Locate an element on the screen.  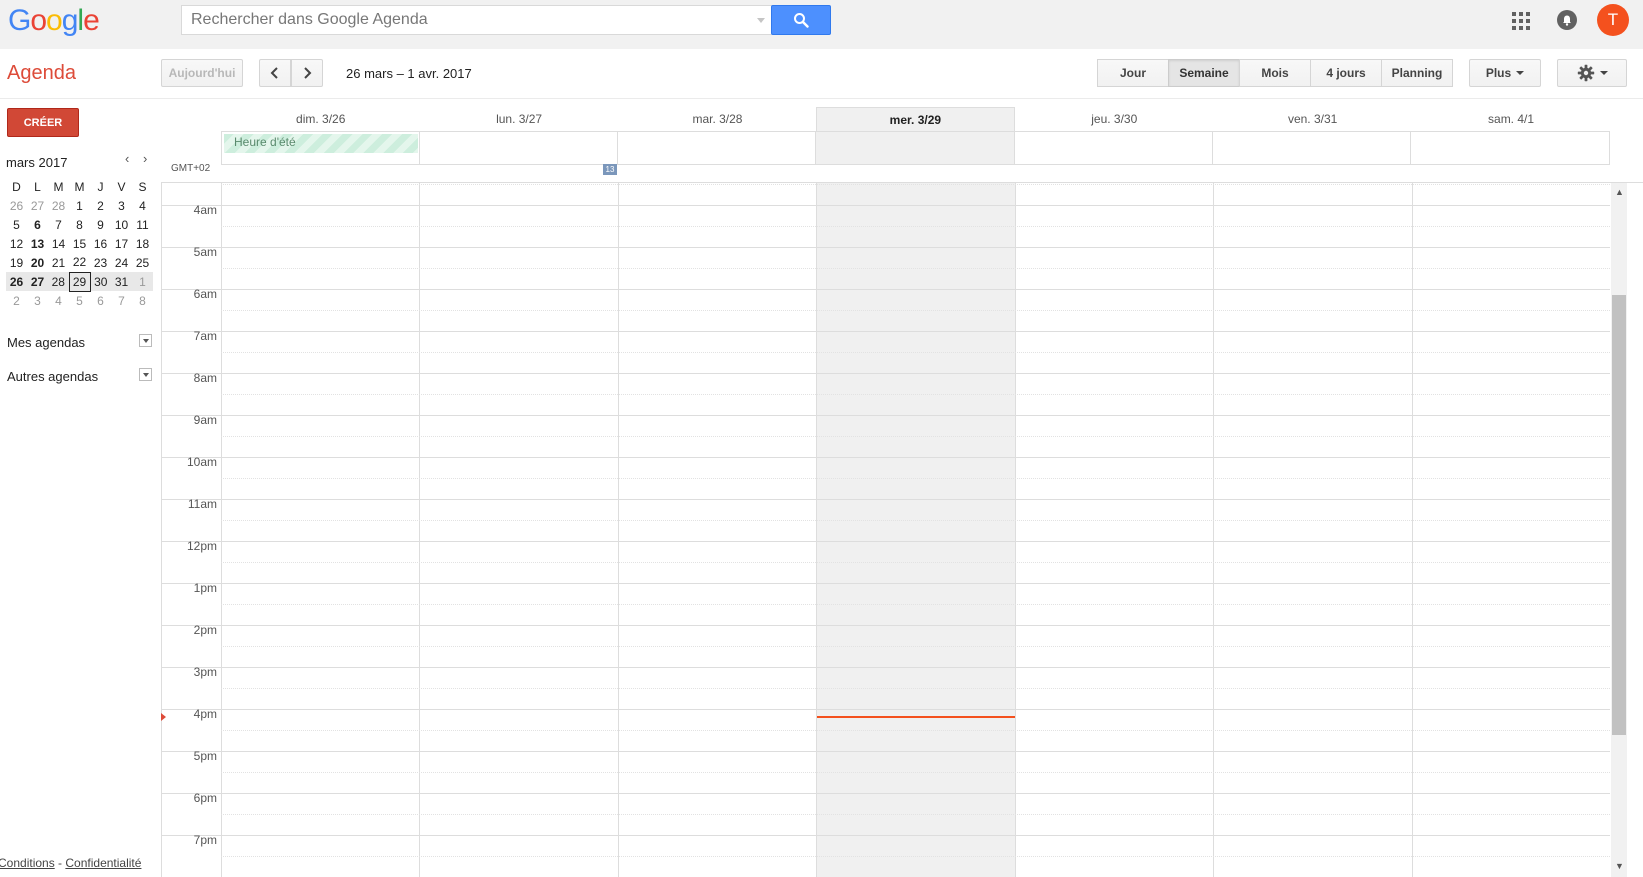
next-period-button is located at coordinates (307, 73).